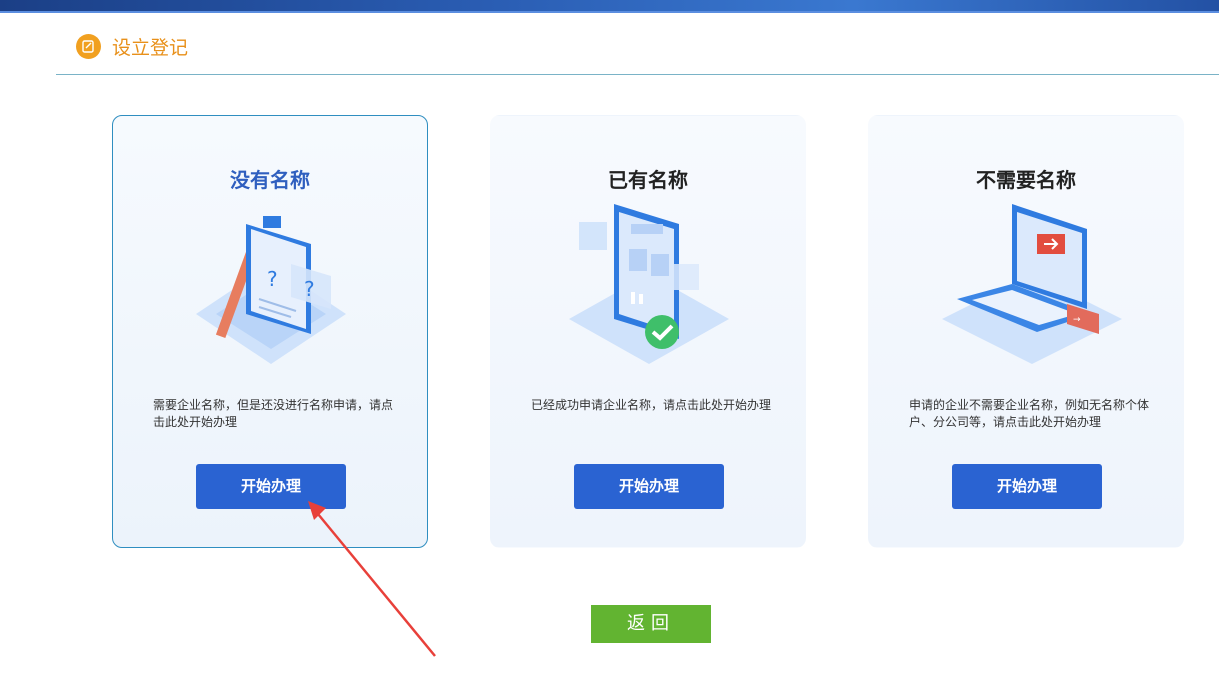  What do you see at coordinates (651, 405) in the screenshot?
I see `card-description: 已经成功申请企业名称，请点击此处开始办理` at bounding box center [651, 405].